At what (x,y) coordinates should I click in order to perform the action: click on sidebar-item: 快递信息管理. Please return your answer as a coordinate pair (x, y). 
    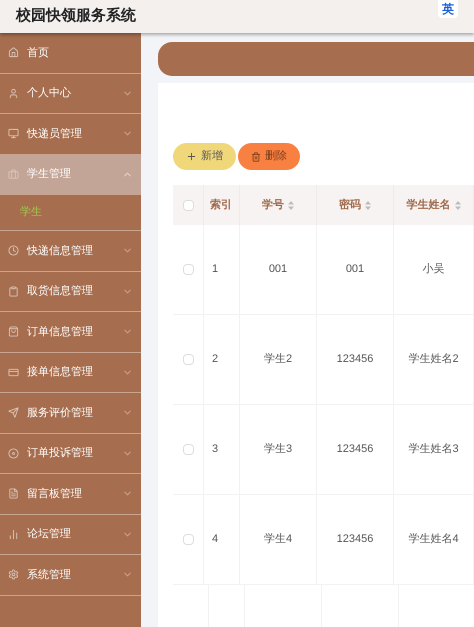
    Looking at the image, I should click on (70, 251).